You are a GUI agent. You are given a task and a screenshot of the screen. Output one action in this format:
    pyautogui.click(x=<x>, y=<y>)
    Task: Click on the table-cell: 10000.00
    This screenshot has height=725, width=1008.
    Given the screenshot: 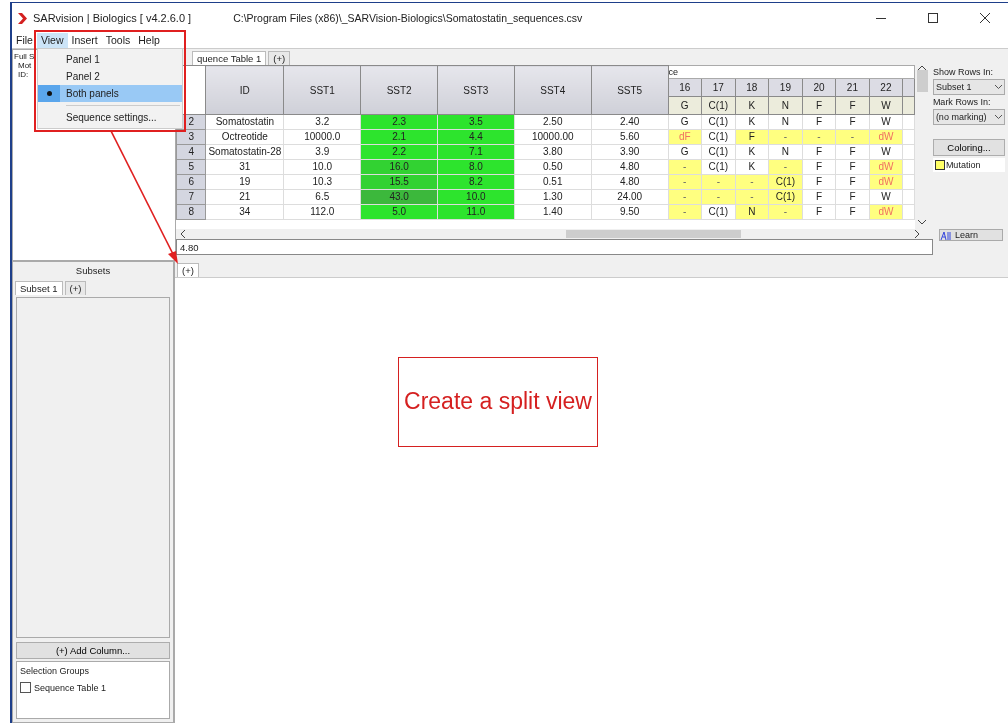 What is the action you would take?
    pyautogui.click(x=553, y=137)
    